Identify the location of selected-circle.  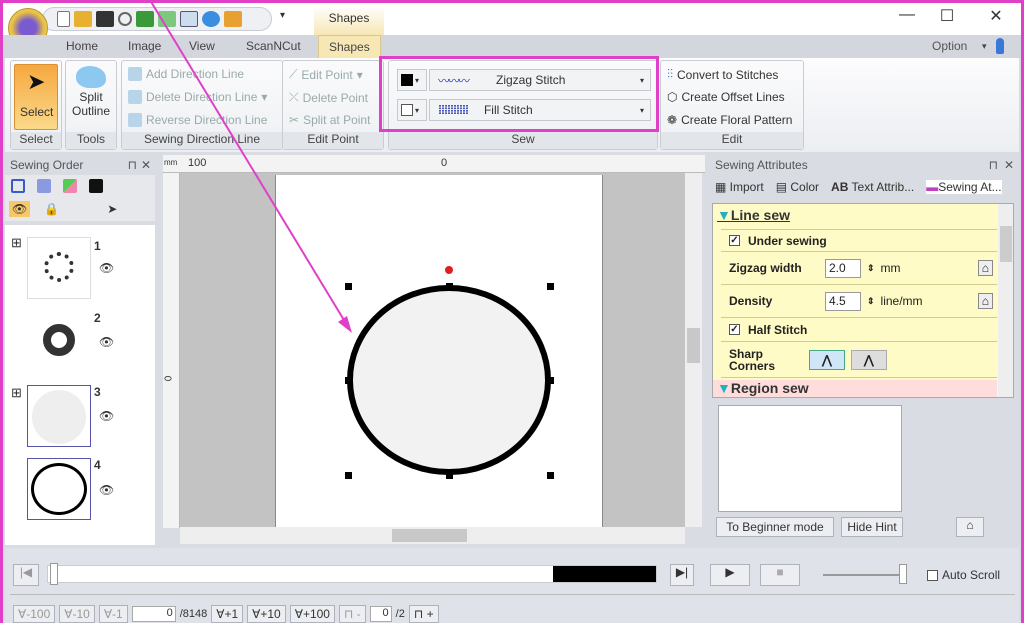
(449, 380).